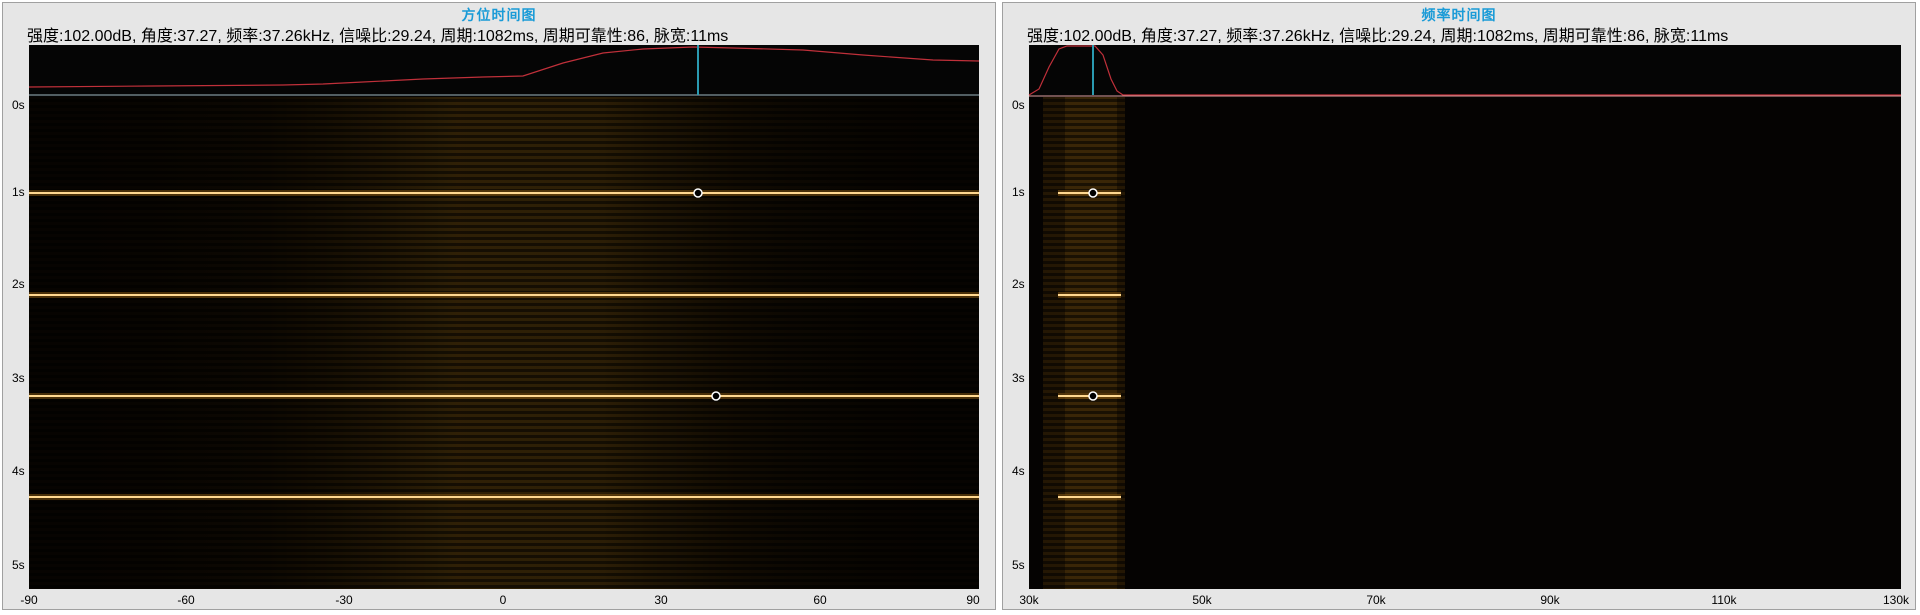  What do you see at coordinates (186, 600) in the screenshot?
I see `x-tick-label: -60` at bounding box center [186, 600].